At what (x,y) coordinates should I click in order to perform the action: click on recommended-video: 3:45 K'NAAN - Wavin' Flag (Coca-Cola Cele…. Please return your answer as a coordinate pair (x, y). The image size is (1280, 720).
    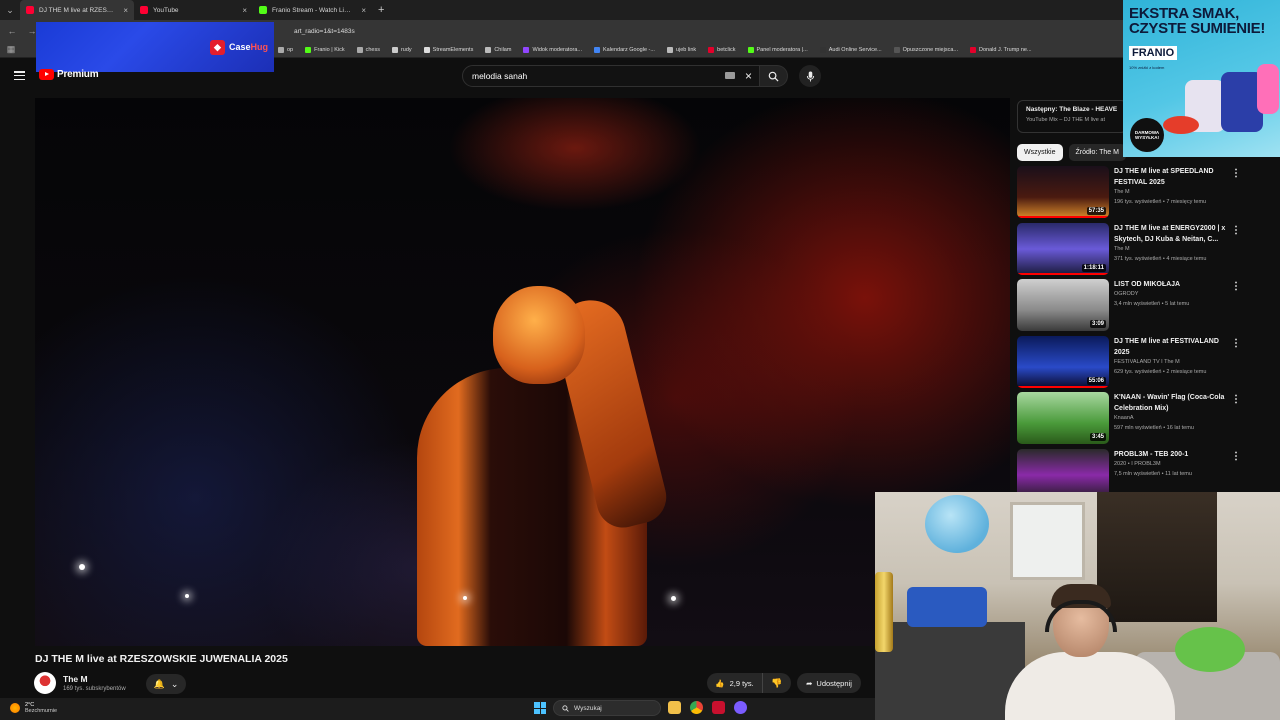
    Looking at the image, I should click on (1142, 419).